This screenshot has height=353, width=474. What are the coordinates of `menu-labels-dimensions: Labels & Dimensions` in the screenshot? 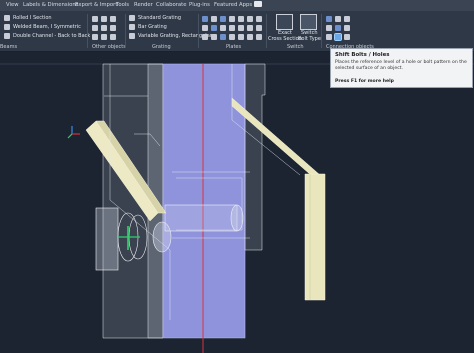 It's located at (50, 5).